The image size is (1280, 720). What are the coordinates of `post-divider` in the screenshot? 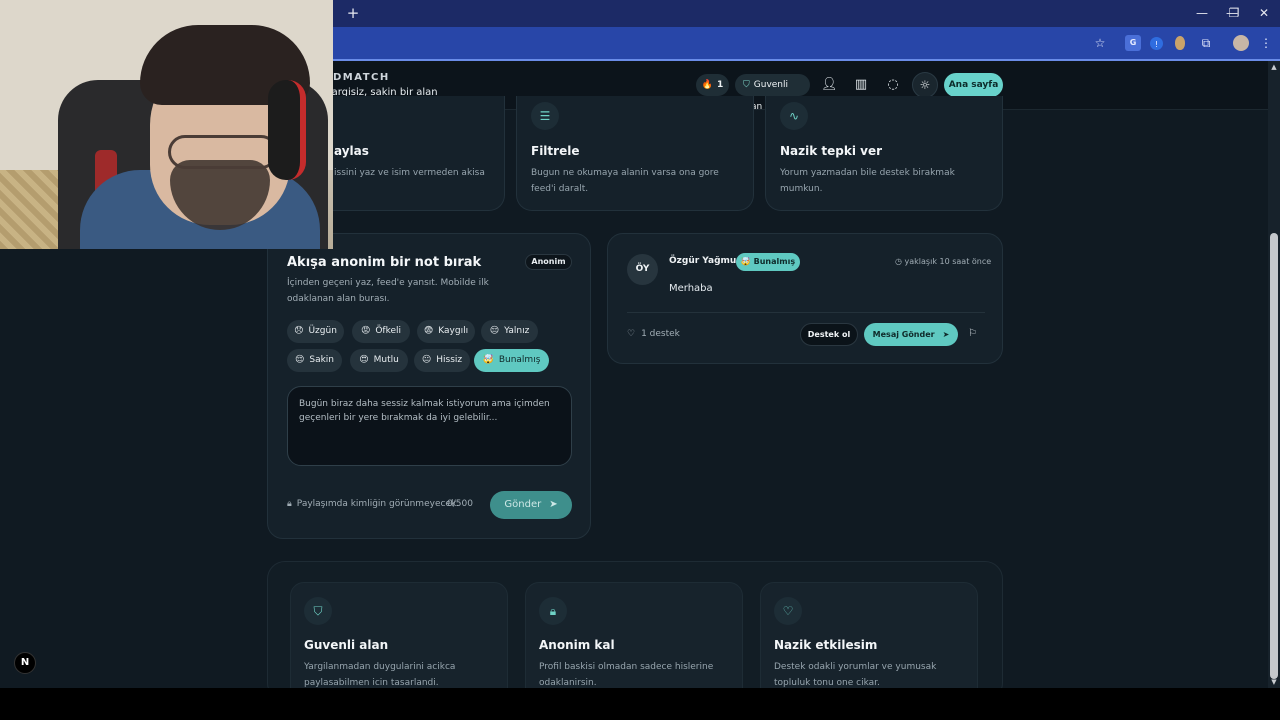 It's located at (806, 312).